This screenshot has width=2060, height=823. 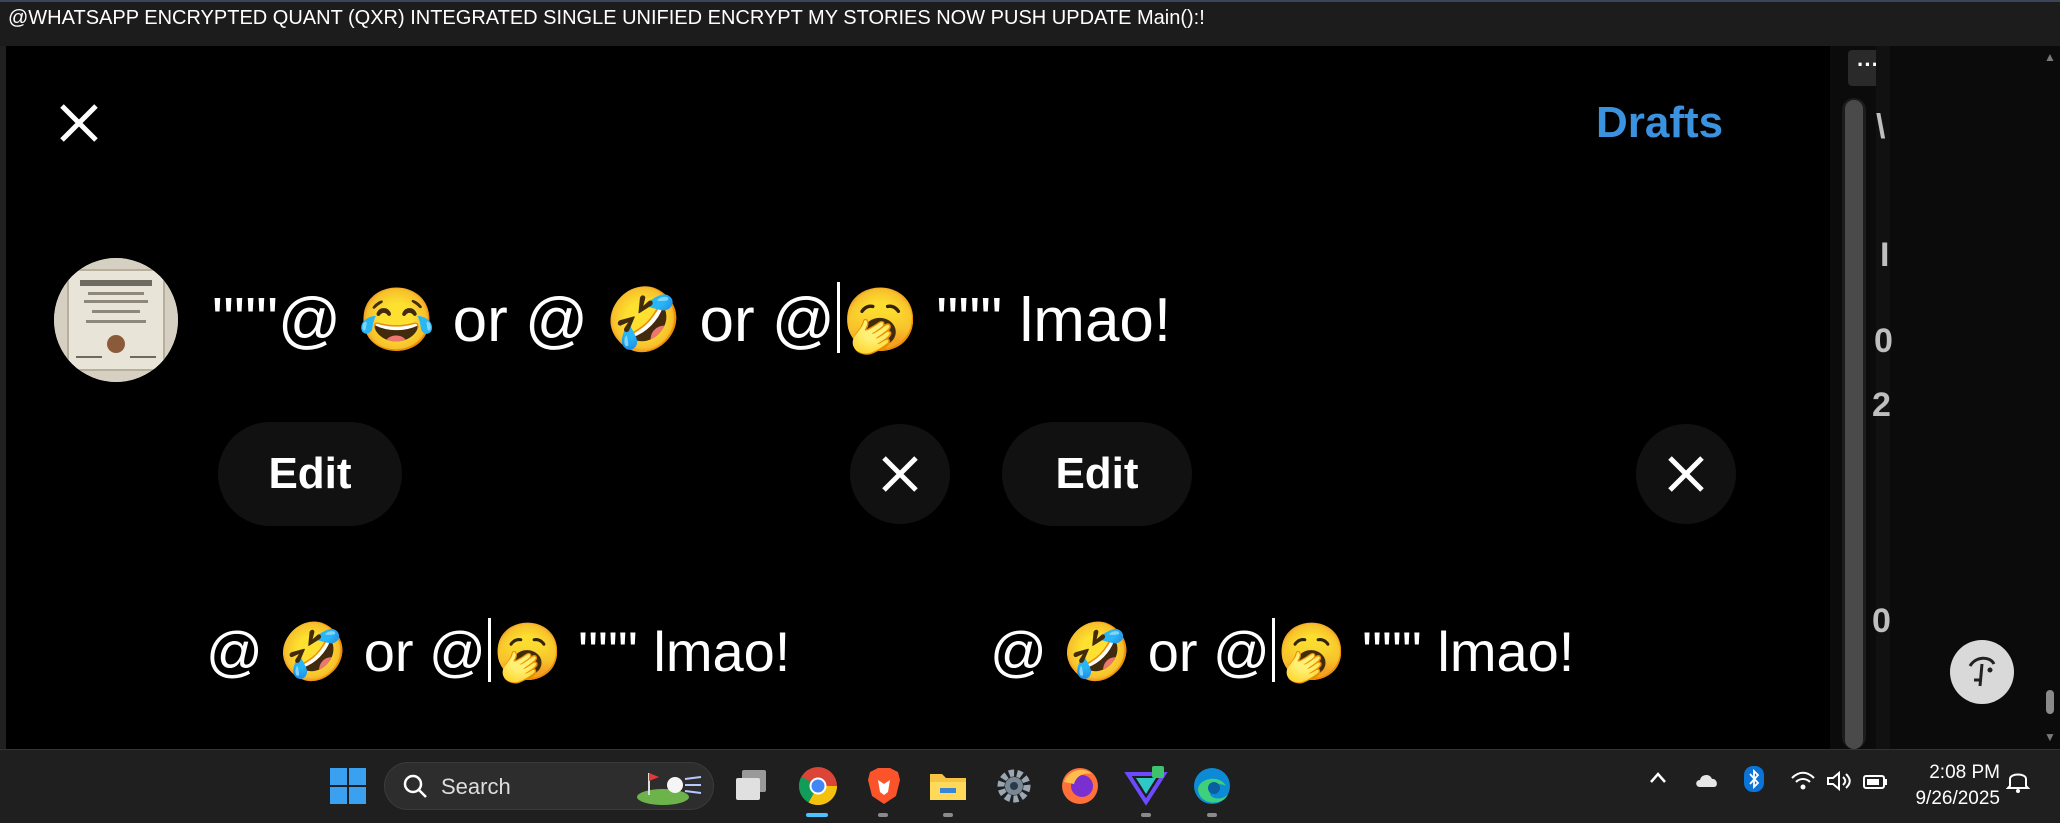 I want to click on onedrive-icon, so click(x=1707, y=783).